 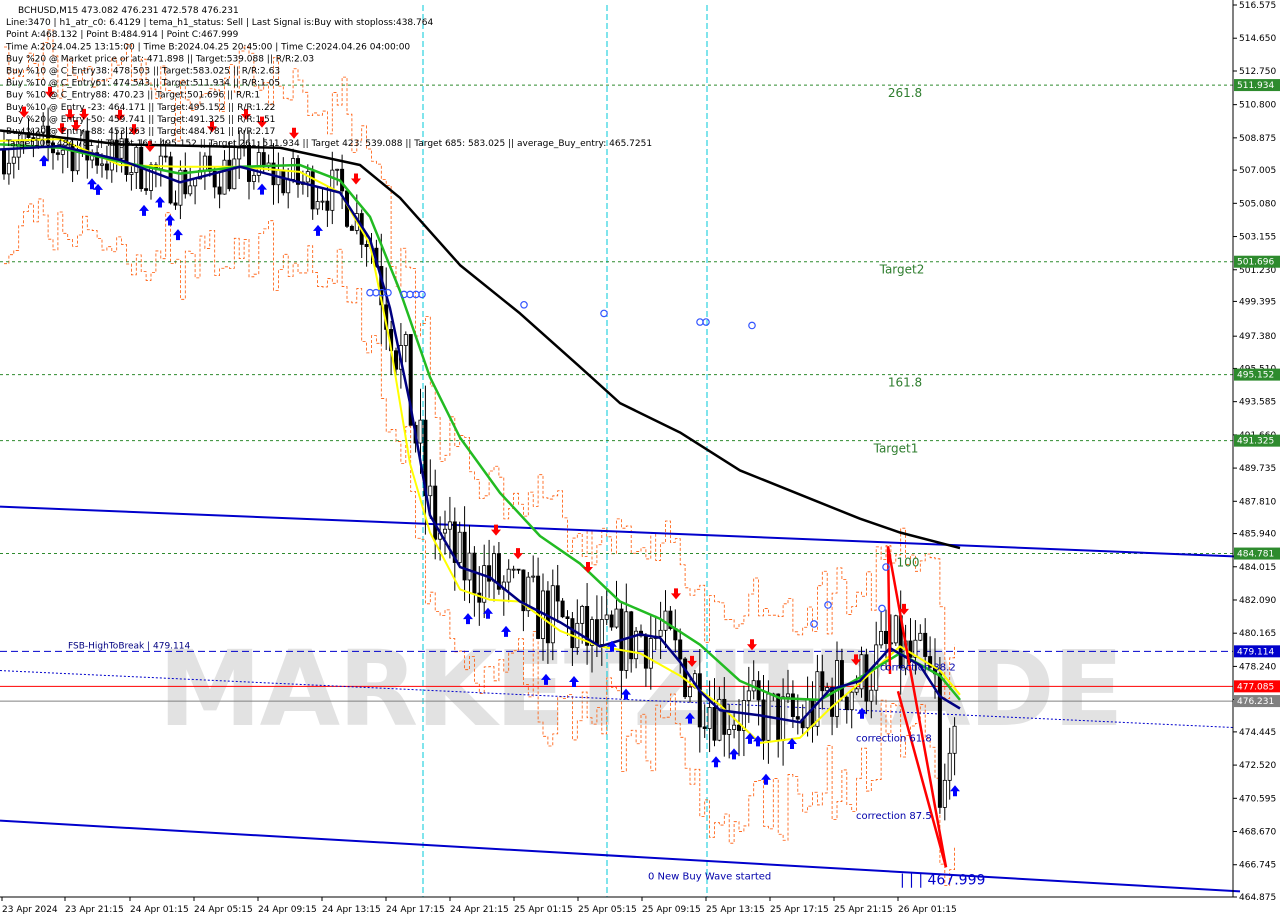 What do you see at coordinates (1257, 833) in the screenshot?
I see `price-tick-label: 468.670` at bounding box center [1257, 833].